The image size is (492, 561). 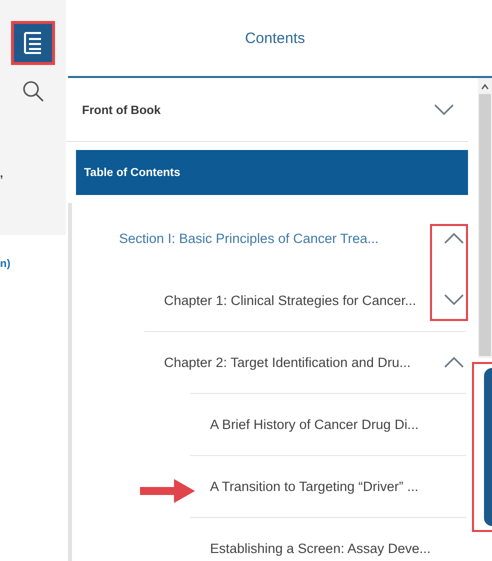 I want to click on contents-menu-button, so click(x=33, y=43).